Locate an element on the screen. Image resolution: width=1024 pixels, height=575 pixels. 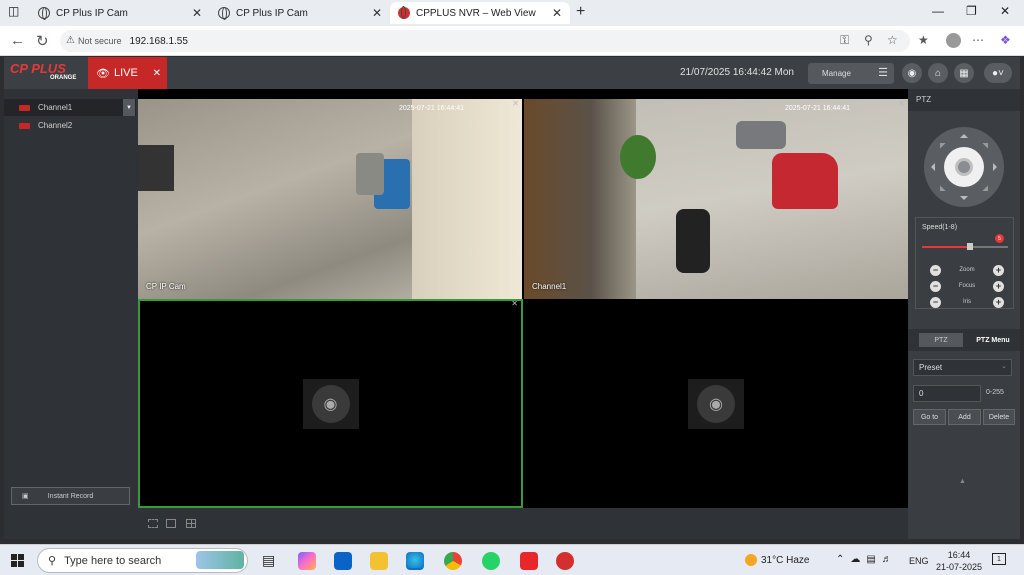
channel-item-2: Channel2 is located at coordinates (70, 125).